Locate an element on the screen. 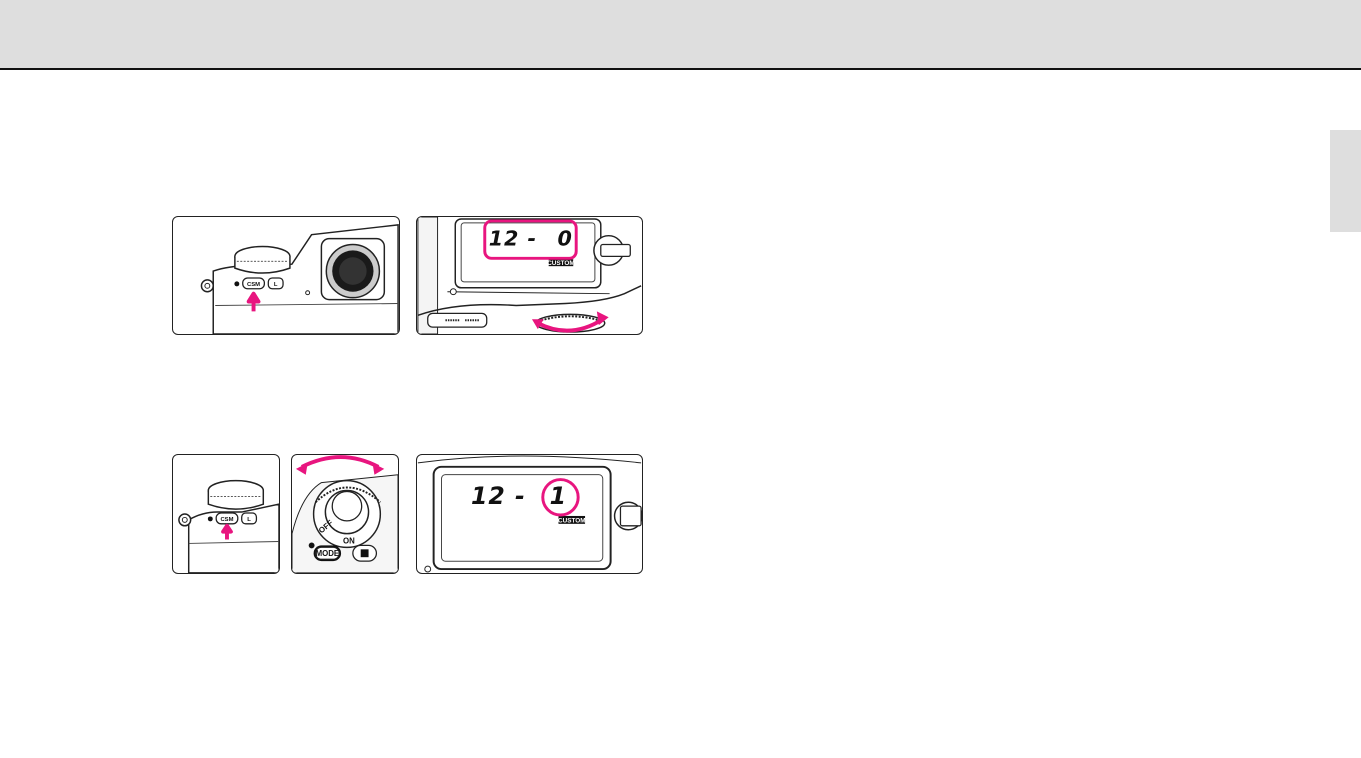 The width and height of the screenshot is (1361, 758). lcd-setting-value: 1 is located at coordinates (558, 496).